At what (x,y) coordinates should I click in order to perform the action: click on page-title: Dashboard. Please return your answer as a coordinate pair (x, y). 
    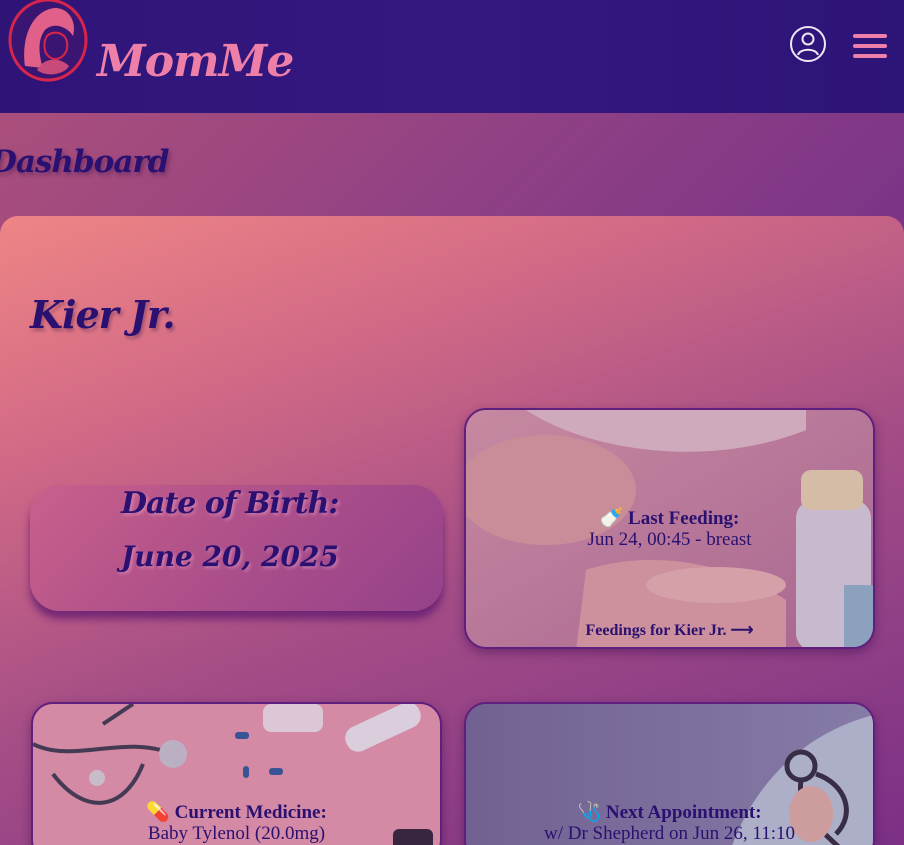
    Looking at the image, I should click on (84, 162).